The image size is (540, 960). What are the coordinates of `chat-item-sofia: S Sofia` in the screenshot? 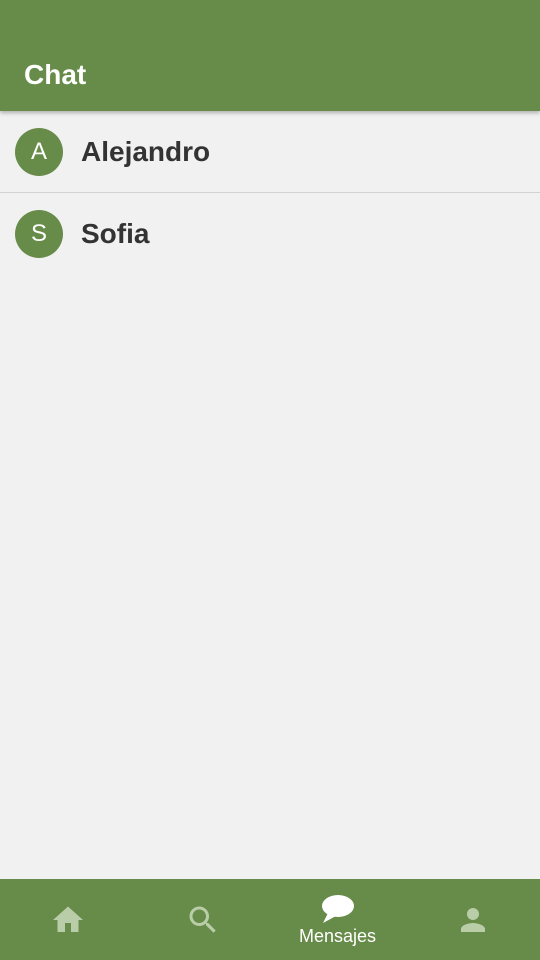 It's located at (270, 233).